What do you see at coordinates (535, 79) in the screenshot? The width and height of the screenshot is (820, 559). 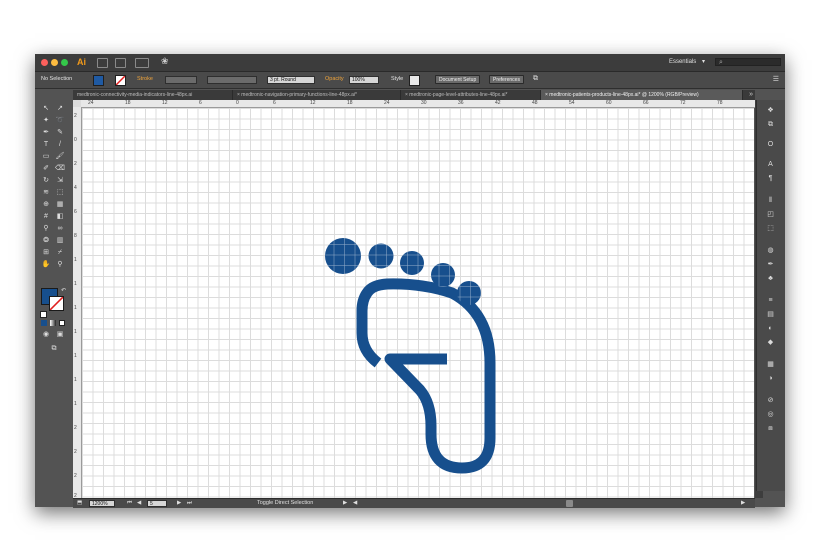 I see `align-icon: ⧉` at bounding box center [535, 79].